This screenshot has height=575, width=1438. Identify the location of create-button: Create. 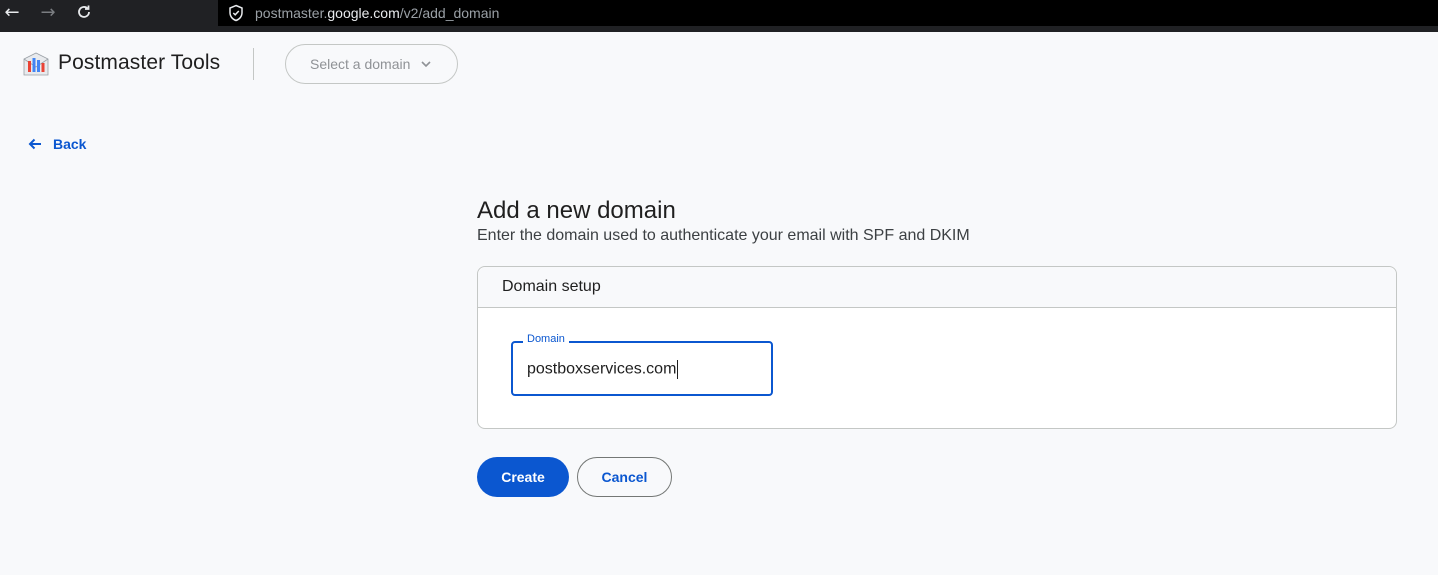
(523, 477).